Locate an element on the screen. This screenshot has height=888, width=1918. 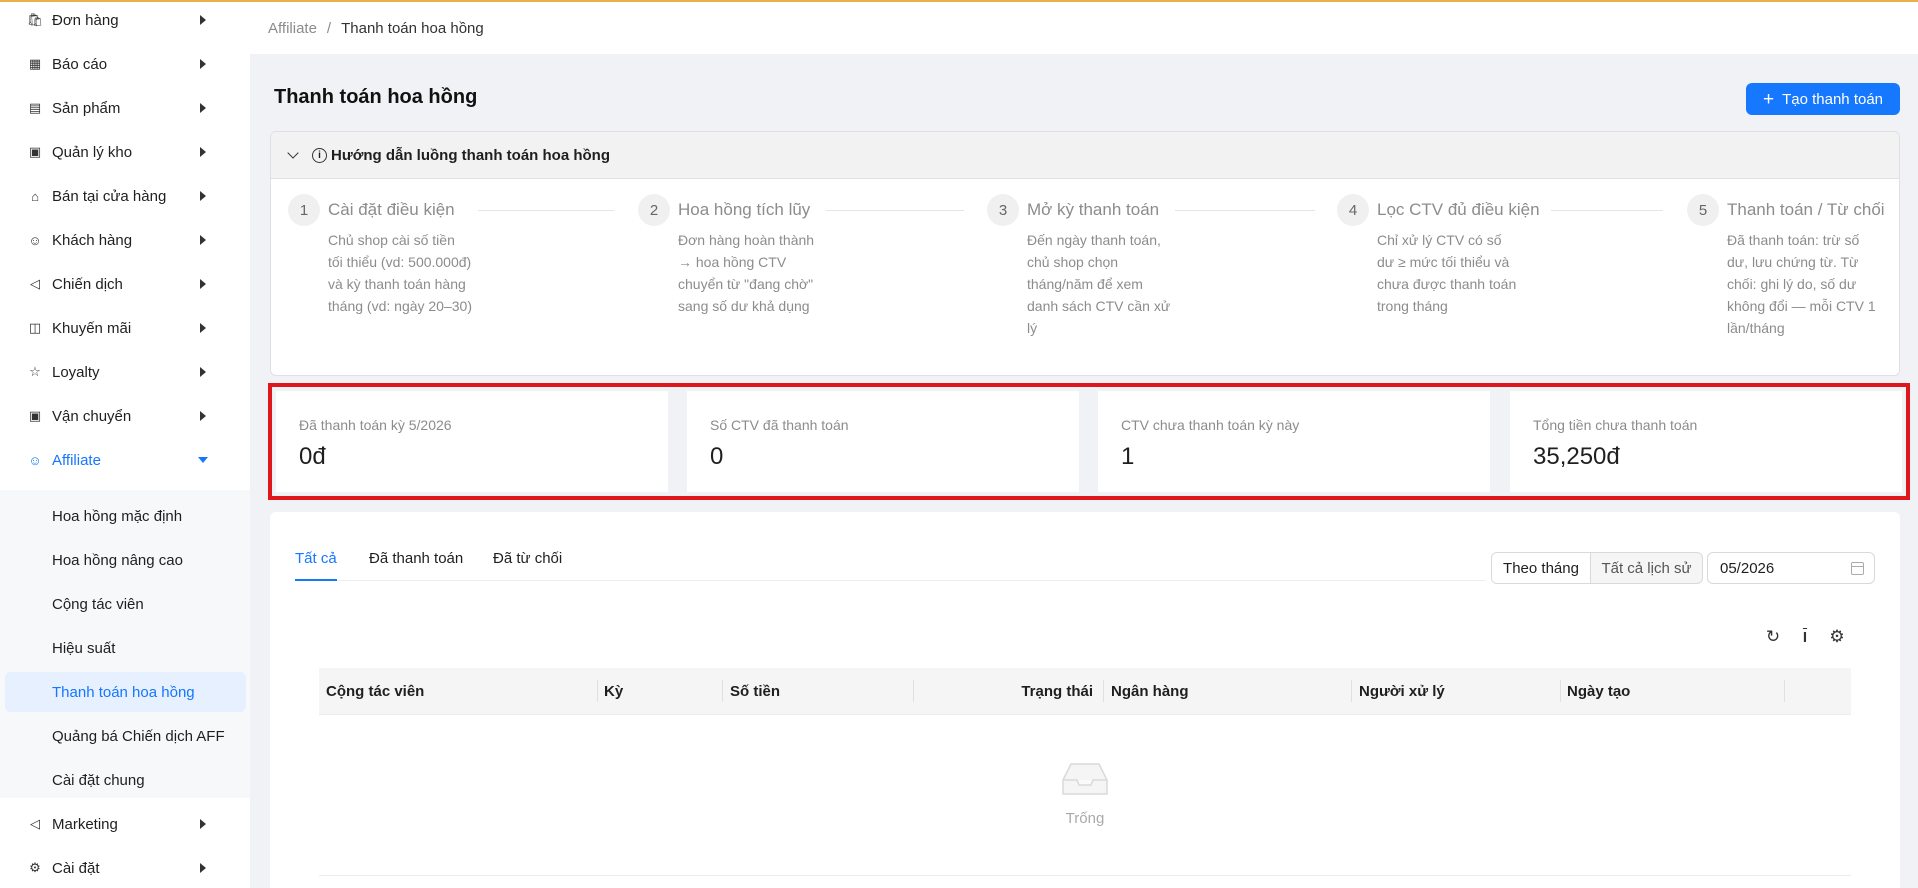
guide-header: i Hướng dẫn luồng thanh toán hoa hồng is located at coordinates (1085, 155).